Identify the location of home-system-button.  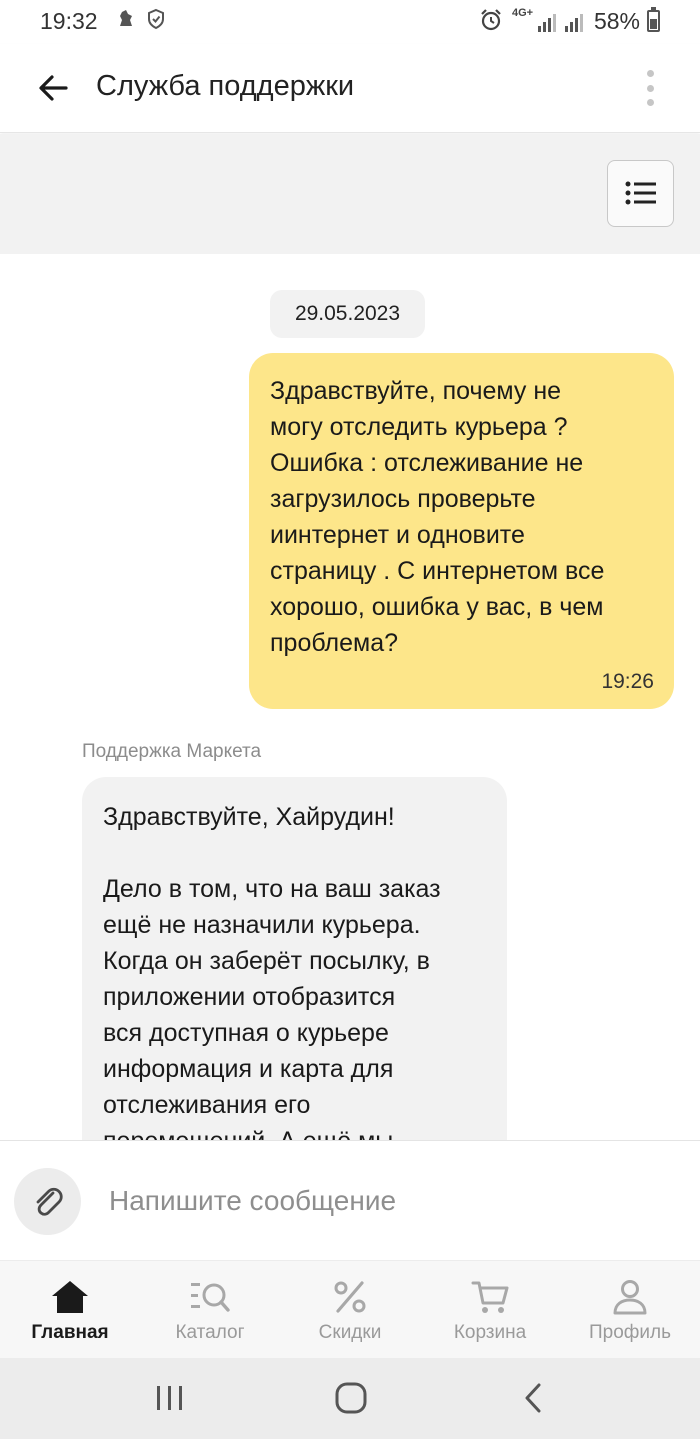
(351, 1398).